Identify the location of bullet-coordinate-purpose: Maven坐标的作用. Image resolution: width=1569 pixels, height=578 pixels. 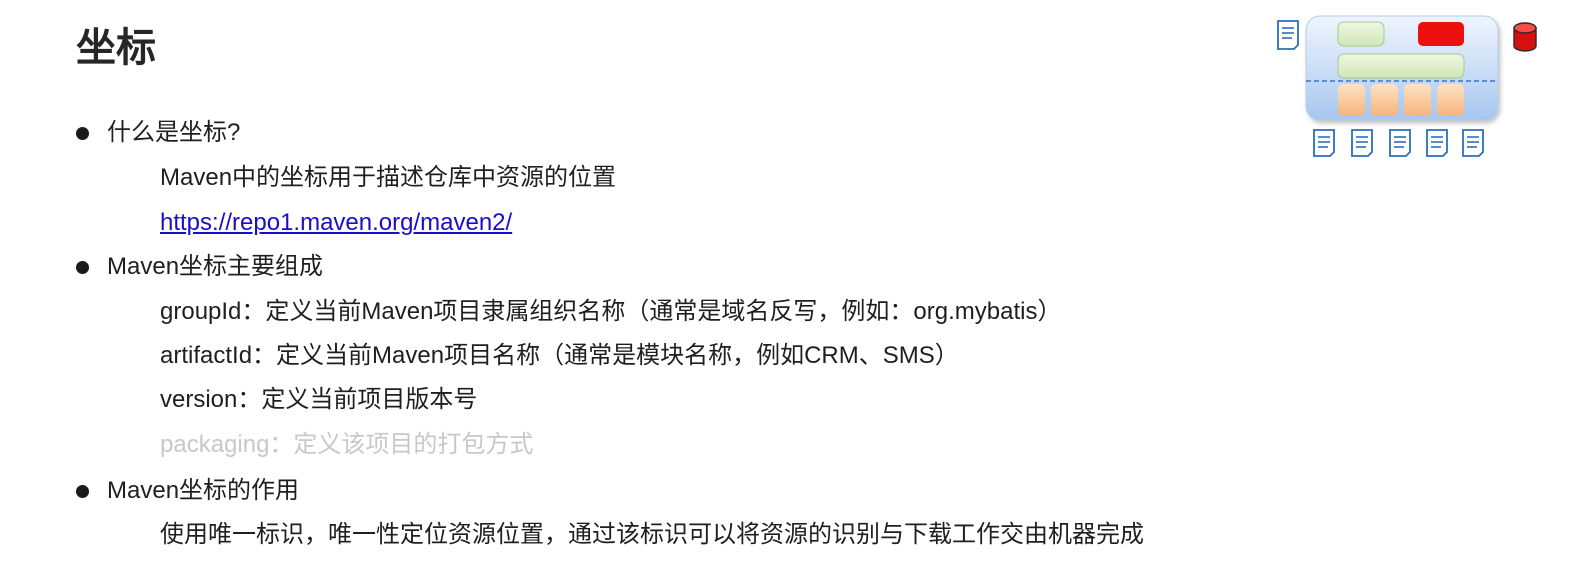
(187, 491).